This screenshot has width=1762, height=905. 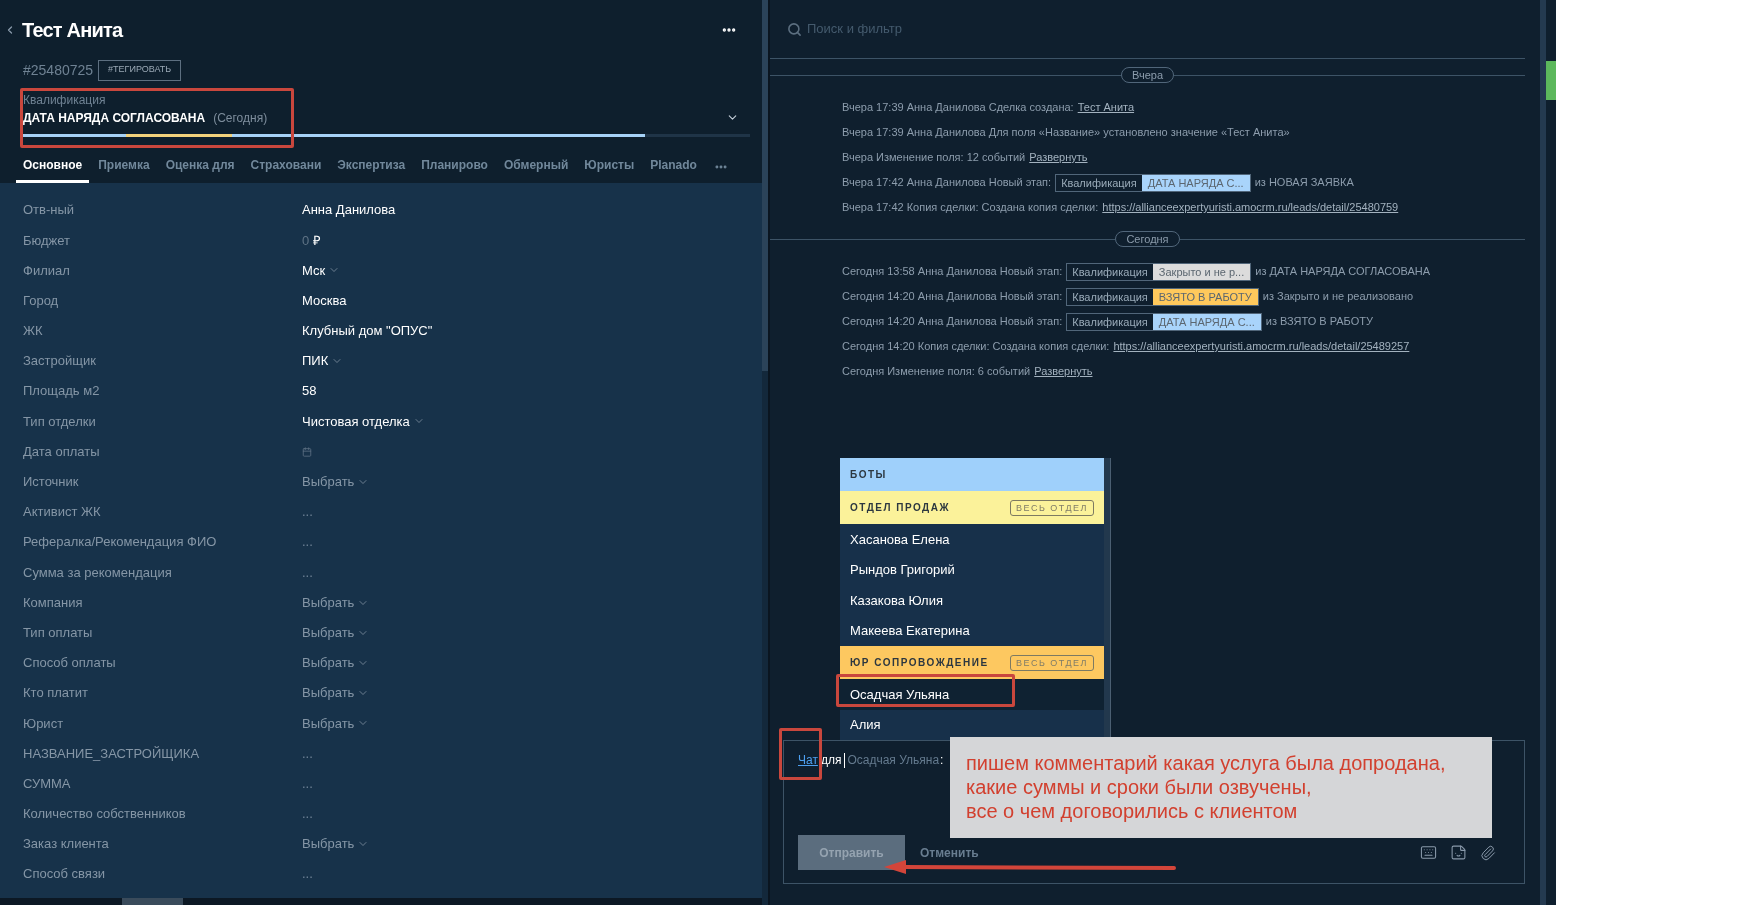 What do you see at coordinates (454, 167) in the screenshot?
I see `tab: Планирово` at bounding box center [454, 167].